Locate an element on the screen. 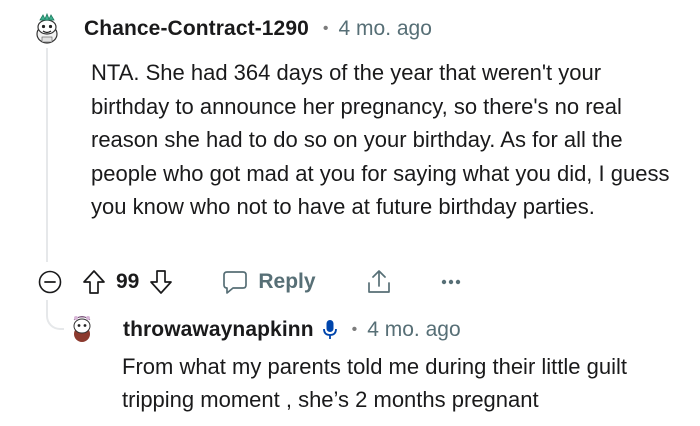 The width and height of the screenshot is (700, 426). vote-score: 99 is located at coordinates (128, 281).